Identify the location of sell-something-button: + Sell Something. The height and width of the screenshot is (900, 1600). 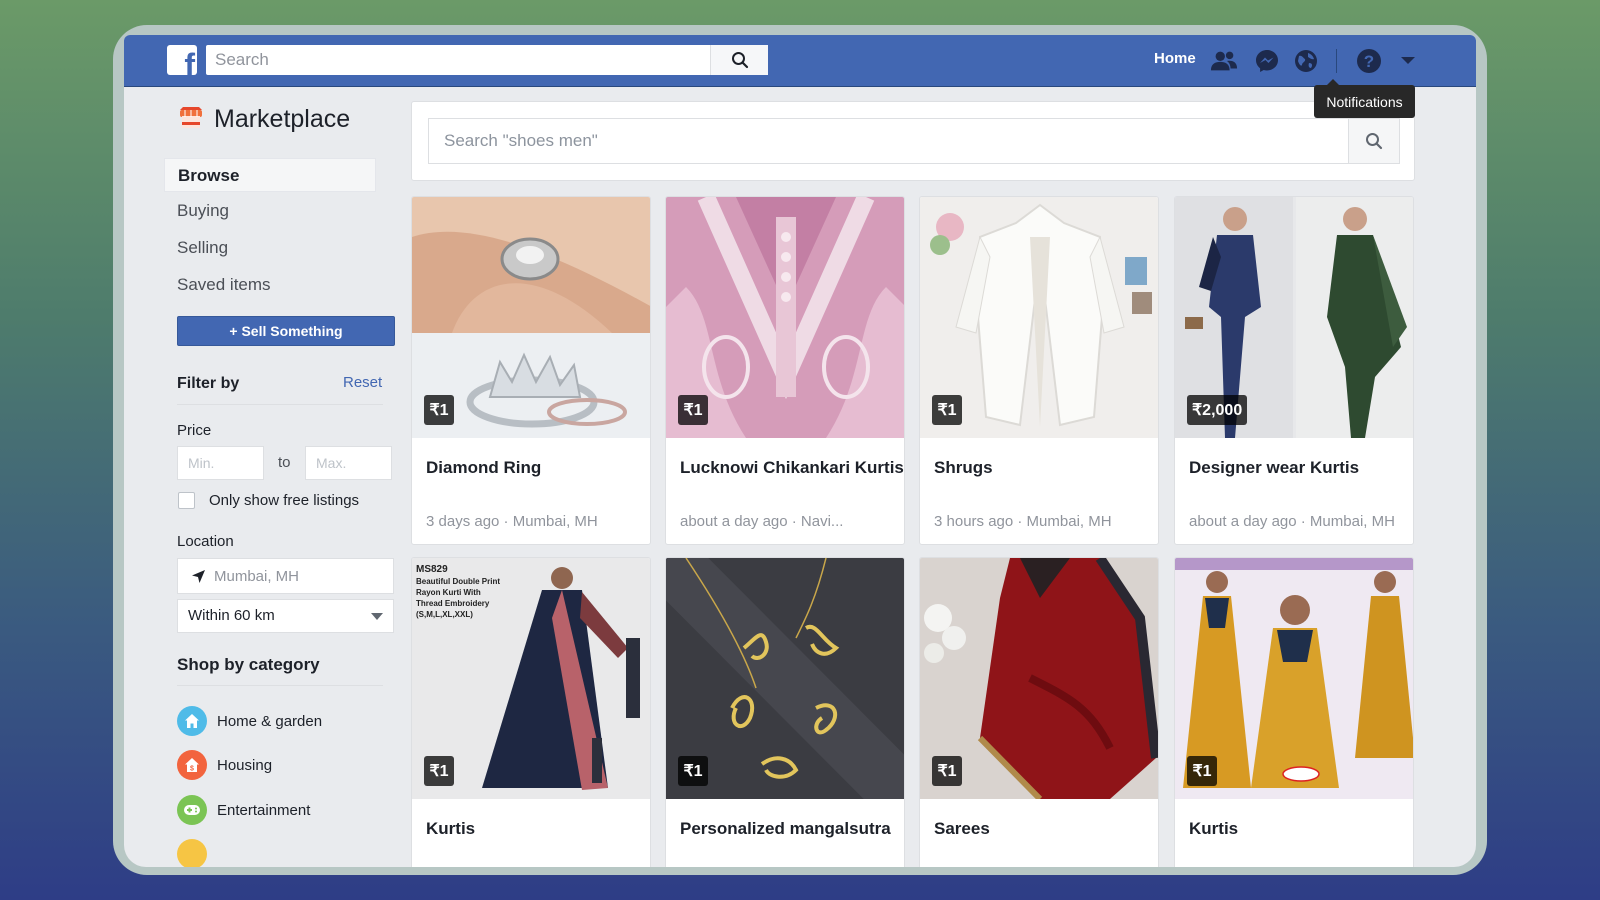
(286, 331).